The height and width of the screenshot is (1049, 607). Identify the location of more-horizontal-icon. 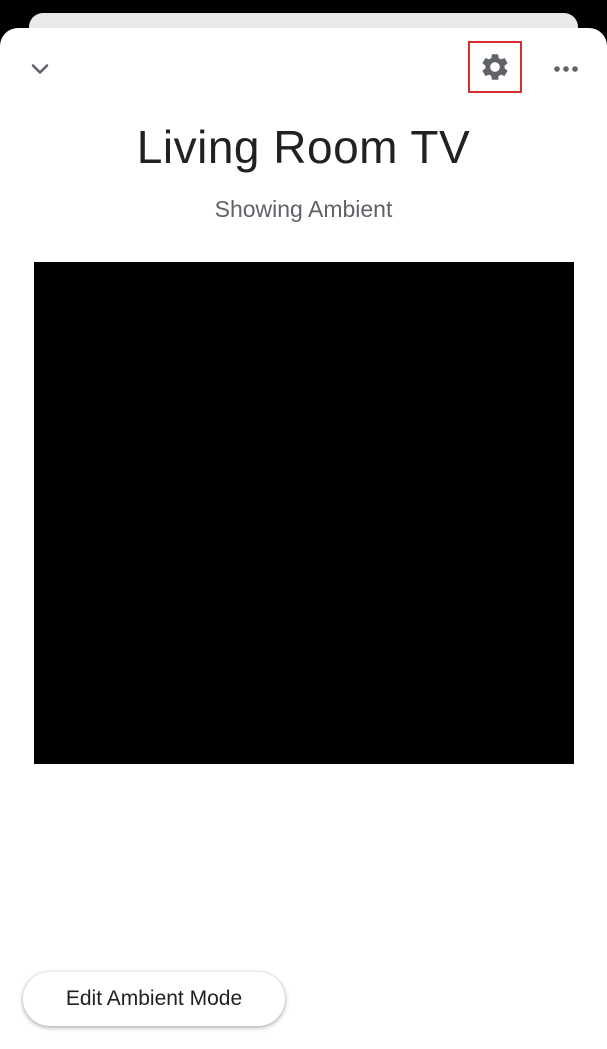
(566, 69).